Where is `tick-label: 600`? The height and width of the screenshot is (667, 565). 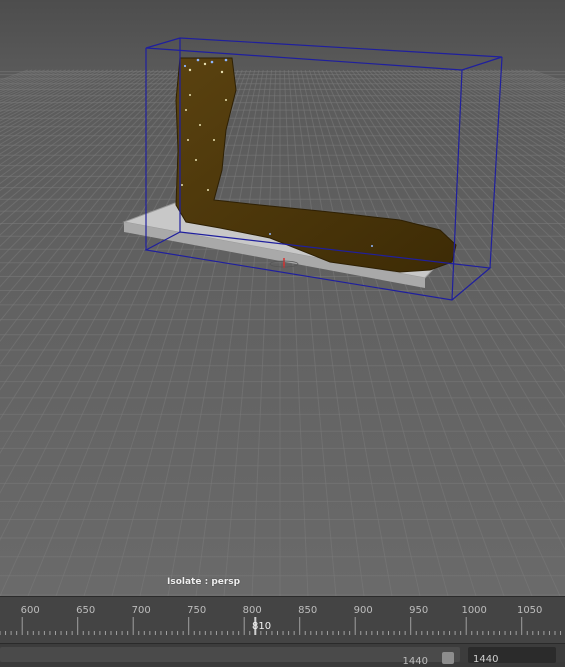
tick-label: 600 is located at coordinates (30, 610).